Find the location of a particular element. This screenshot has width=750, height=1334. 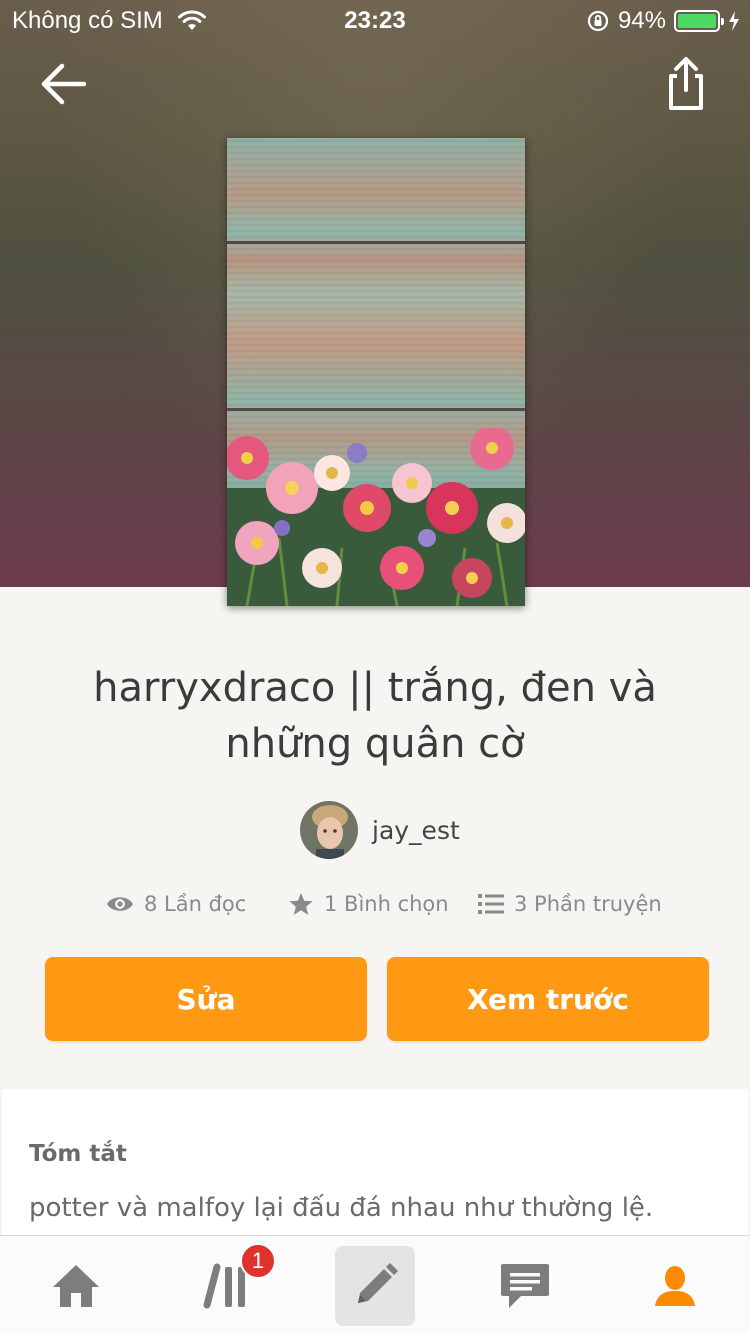

share-button is located at coordinates (686, 84).